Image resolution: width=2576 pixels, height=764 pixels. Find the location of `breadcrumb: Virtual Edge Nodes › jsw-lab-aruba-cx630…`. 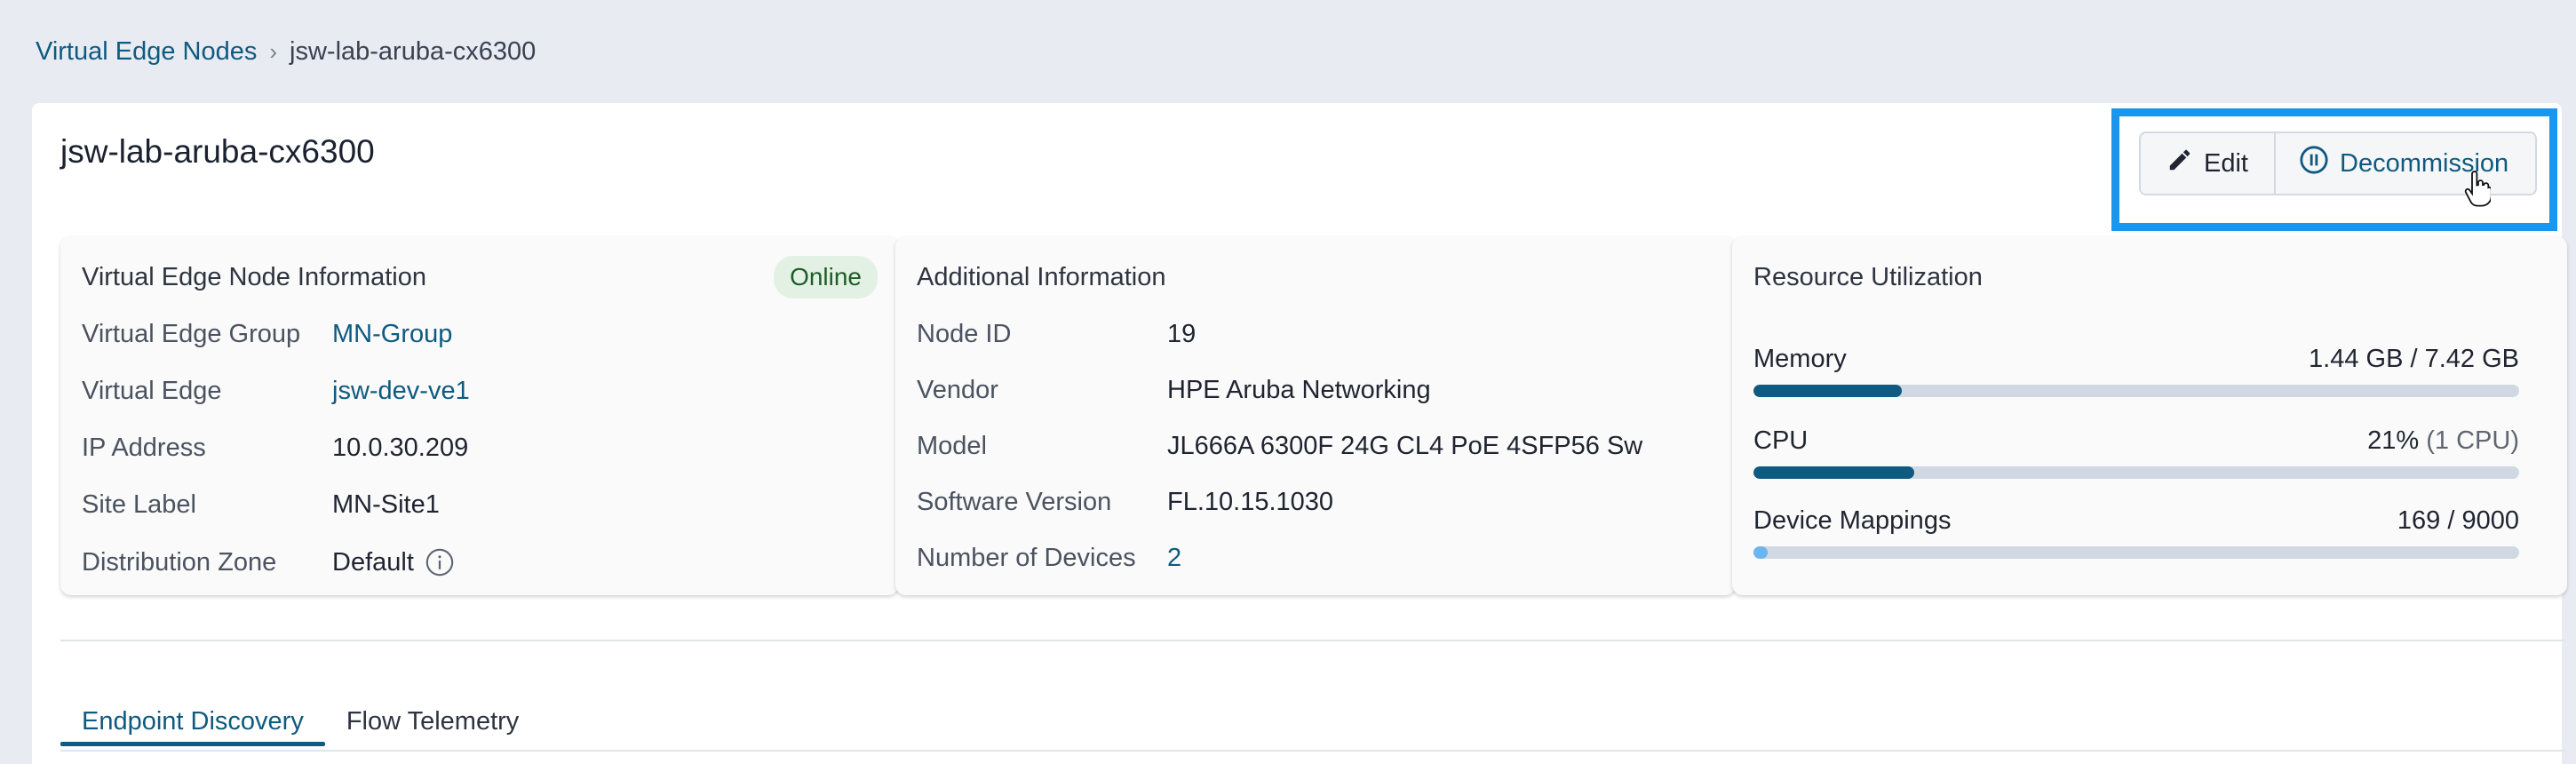

breadcrumb: Virtual Edge Nodes › jsw-lab-aruba-cx630… is located at coordinates (286, 52).